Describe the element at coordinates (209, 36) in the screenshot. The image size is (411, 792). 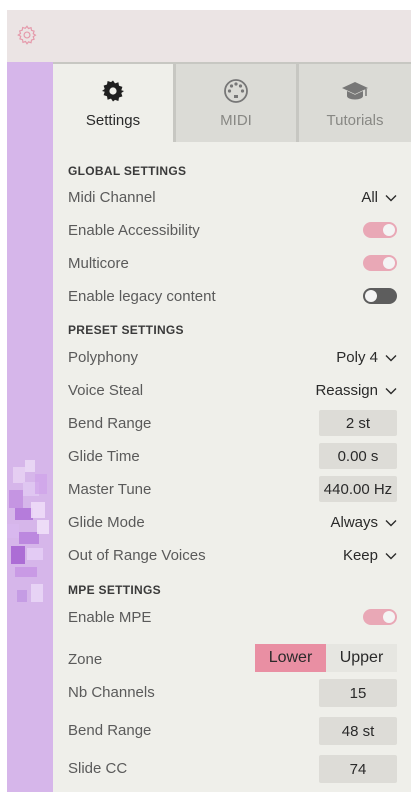
I see `top-bar` at that location.